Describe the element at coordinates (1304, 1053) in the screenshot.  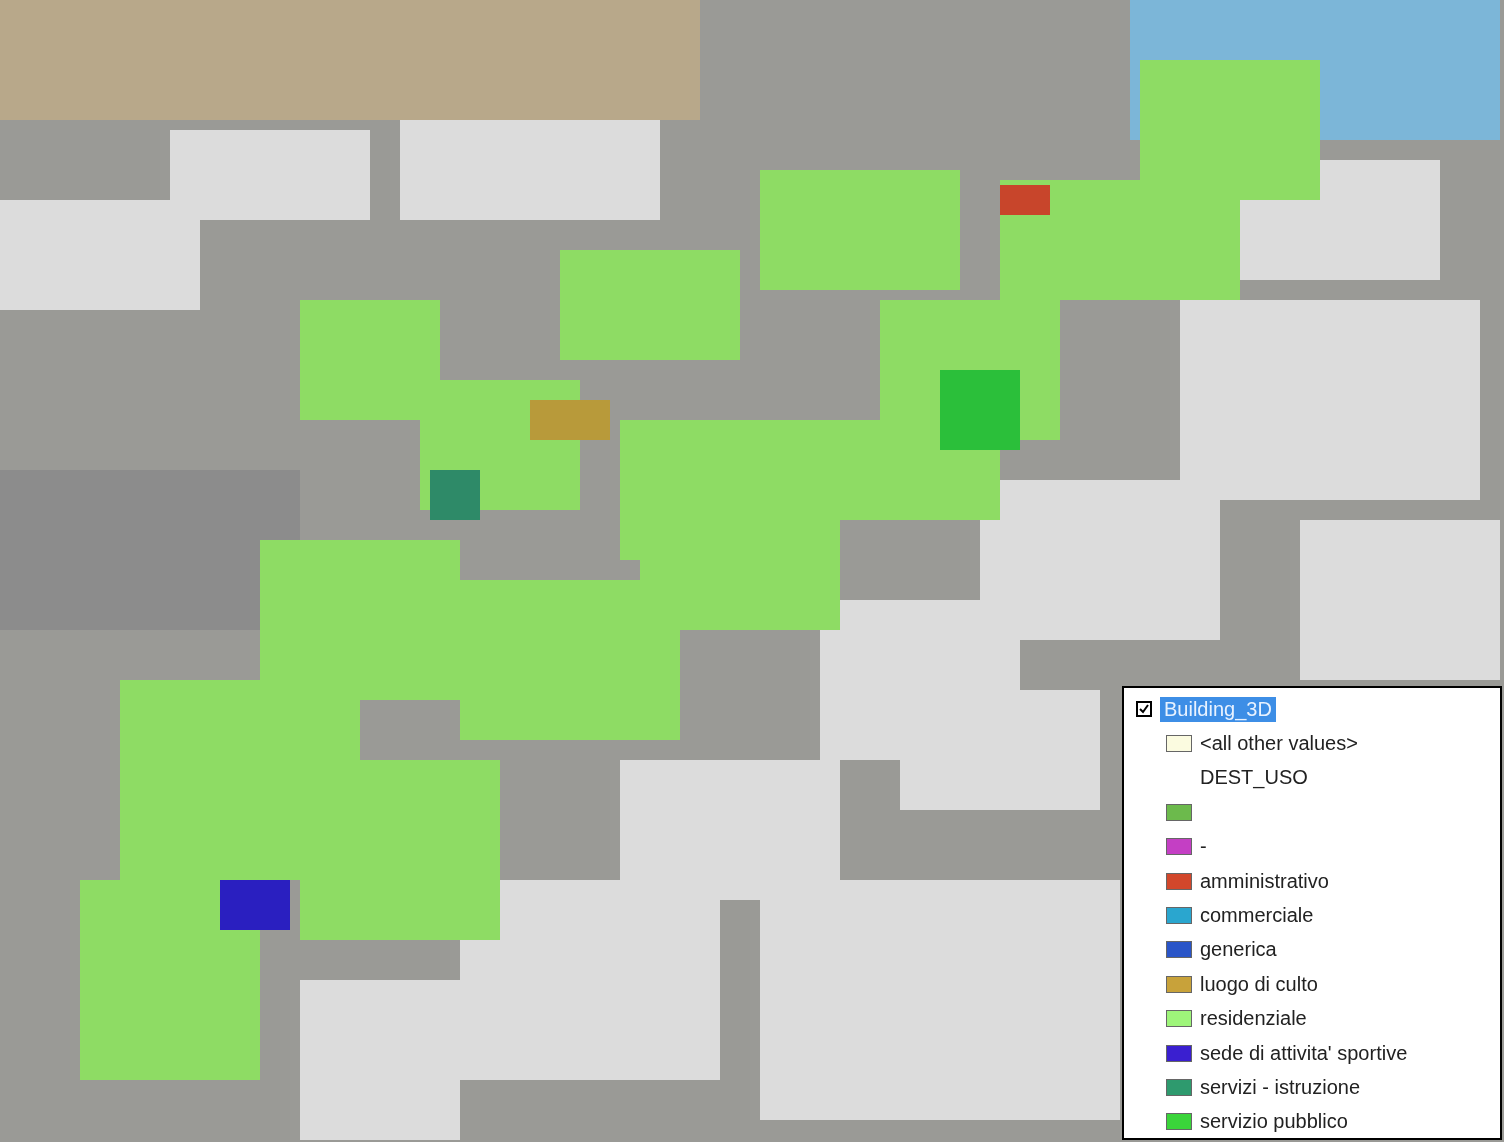
I see `legend-label: sede di attivita' sportive` at that location.